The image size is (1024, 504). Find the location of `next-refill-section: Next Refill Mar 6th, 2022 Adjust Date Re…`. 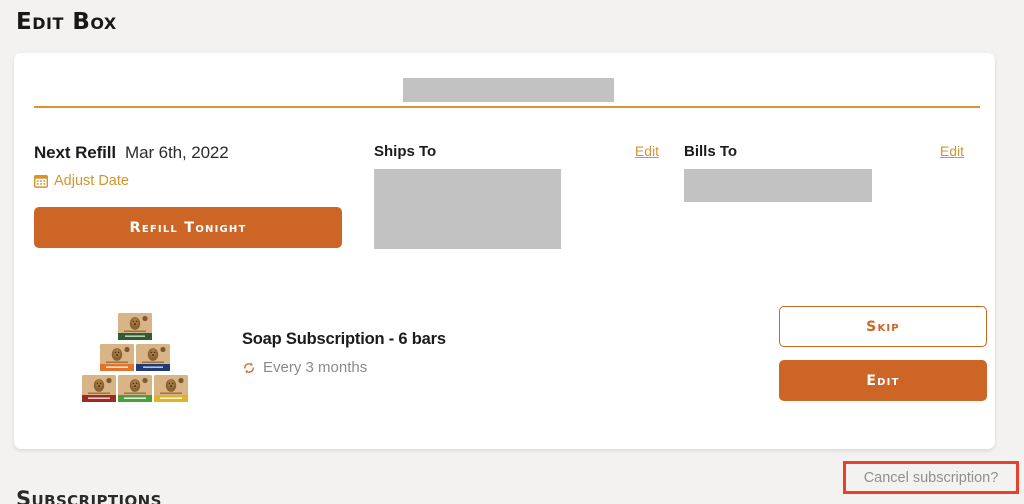

next-refill-section: Next Refill Mar 6th, 2022 Adjust Date Re… is located at coordinates (194, 195).